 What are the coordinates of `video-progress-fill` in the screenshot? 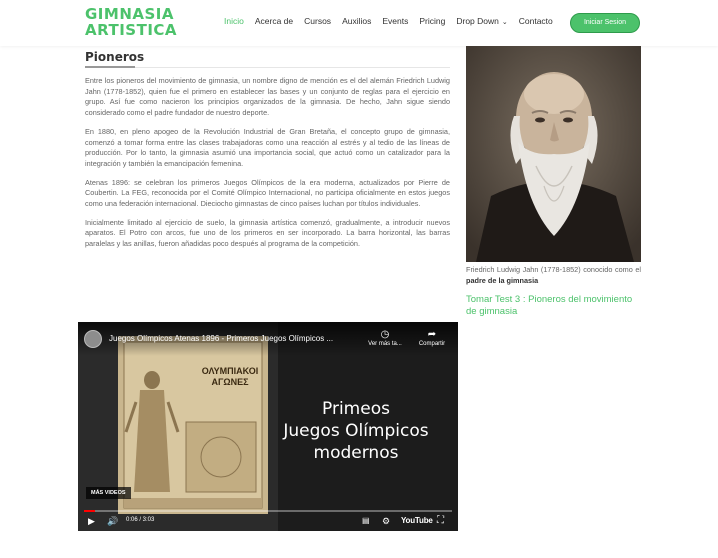 It's located at (90, 511).